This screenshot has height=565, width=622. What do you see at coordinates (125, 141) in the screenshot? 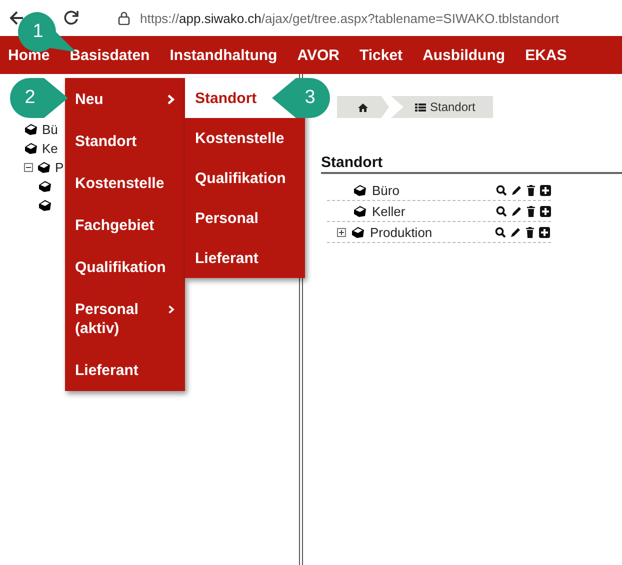
I see `menu-item: Standort` at bounding box center [125, 141].